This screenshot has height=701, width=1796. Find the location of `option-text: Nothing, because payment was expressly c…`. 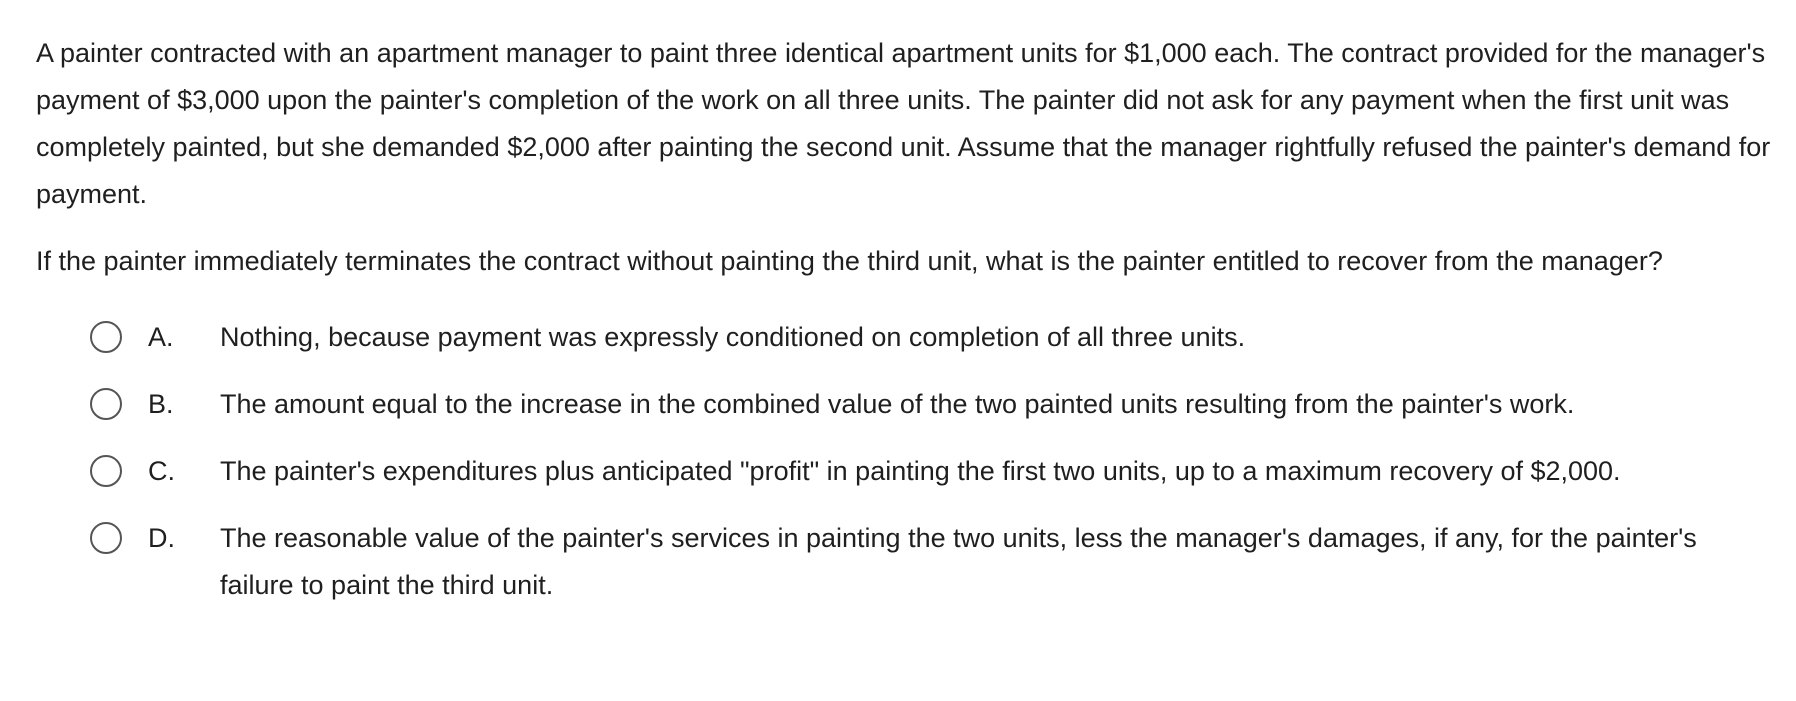

option-text: Nothing, because payment was expressly c… is located at coordinates (733, 337).